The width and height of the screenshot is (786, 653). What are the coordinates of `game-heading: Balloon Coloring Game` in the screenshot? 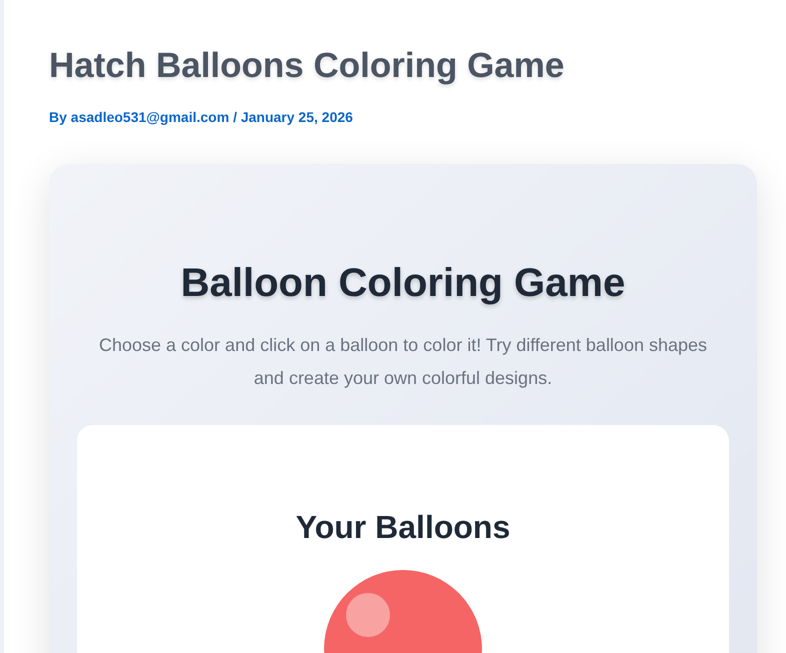 It's located at (403, 283).